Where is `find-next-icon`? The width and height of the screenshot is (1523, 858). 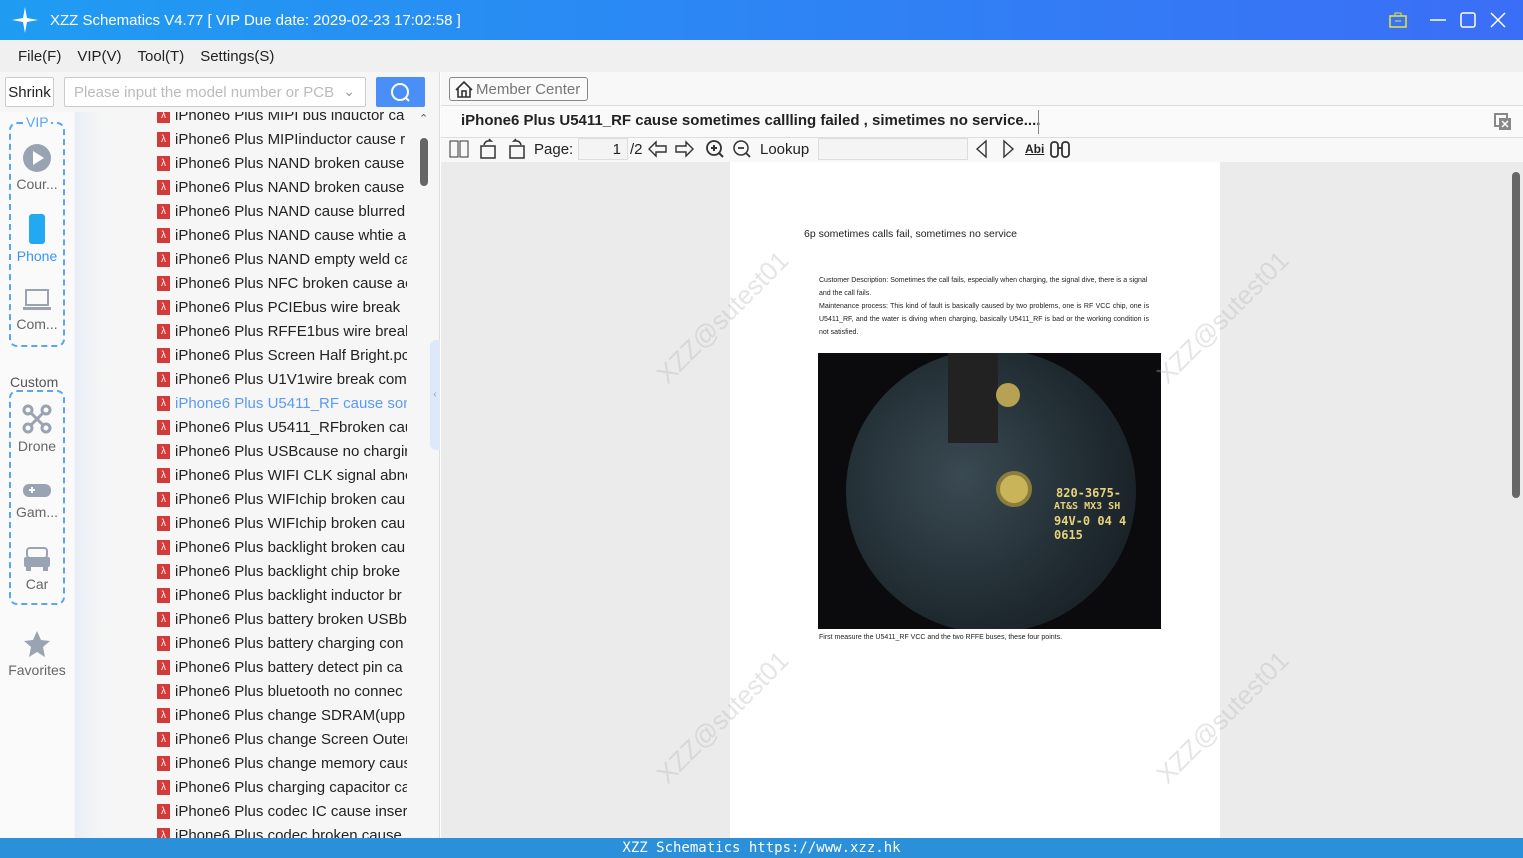
find-next-icon is located at coordinates (1008, 149).